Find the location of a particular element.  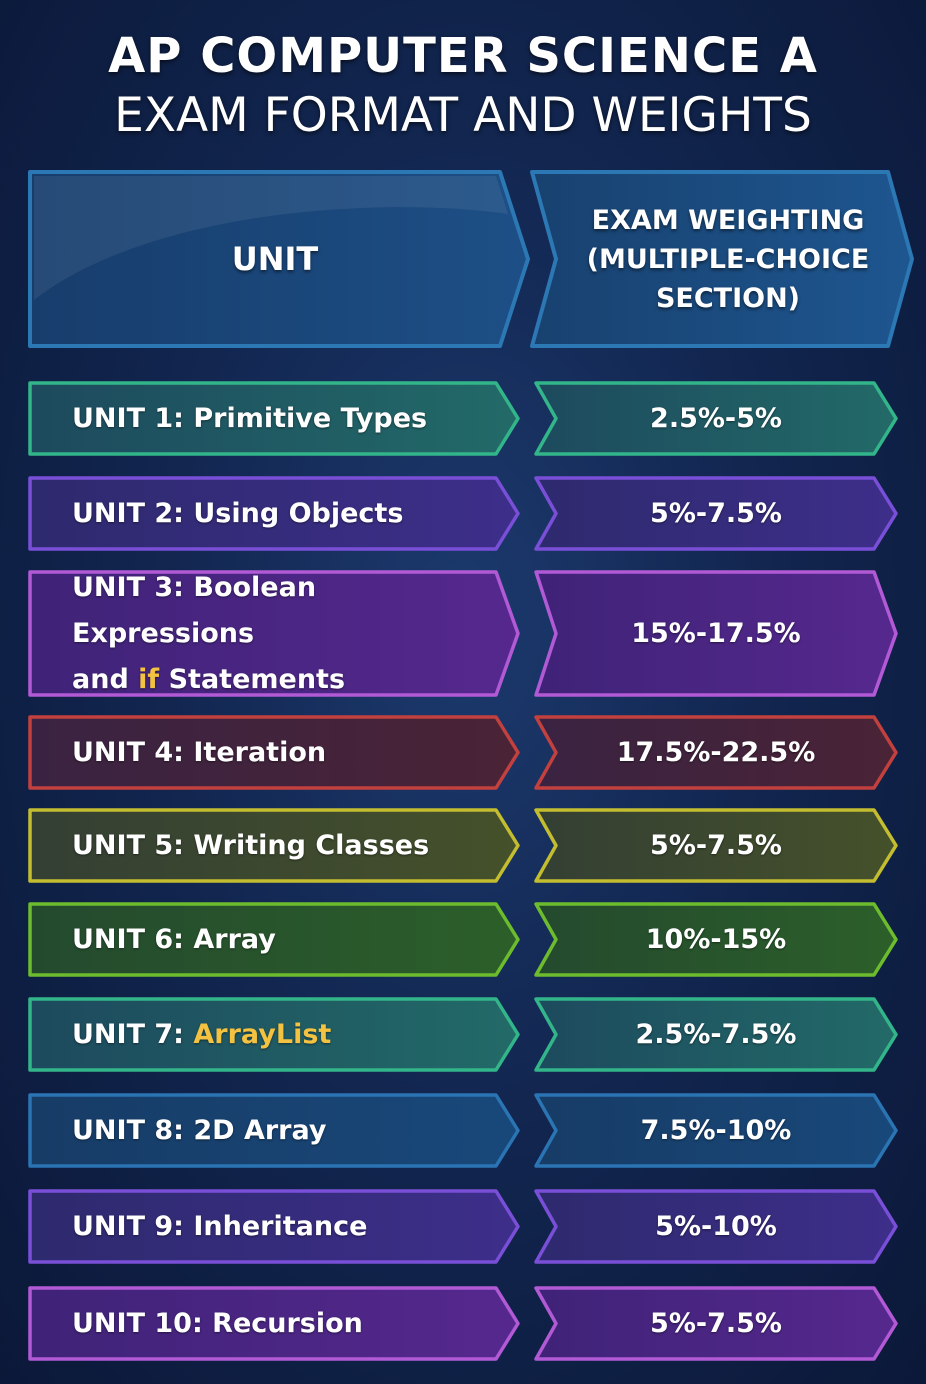

unit-name: UNIT 9: Inheritance is located at coordinates (219, 1227).